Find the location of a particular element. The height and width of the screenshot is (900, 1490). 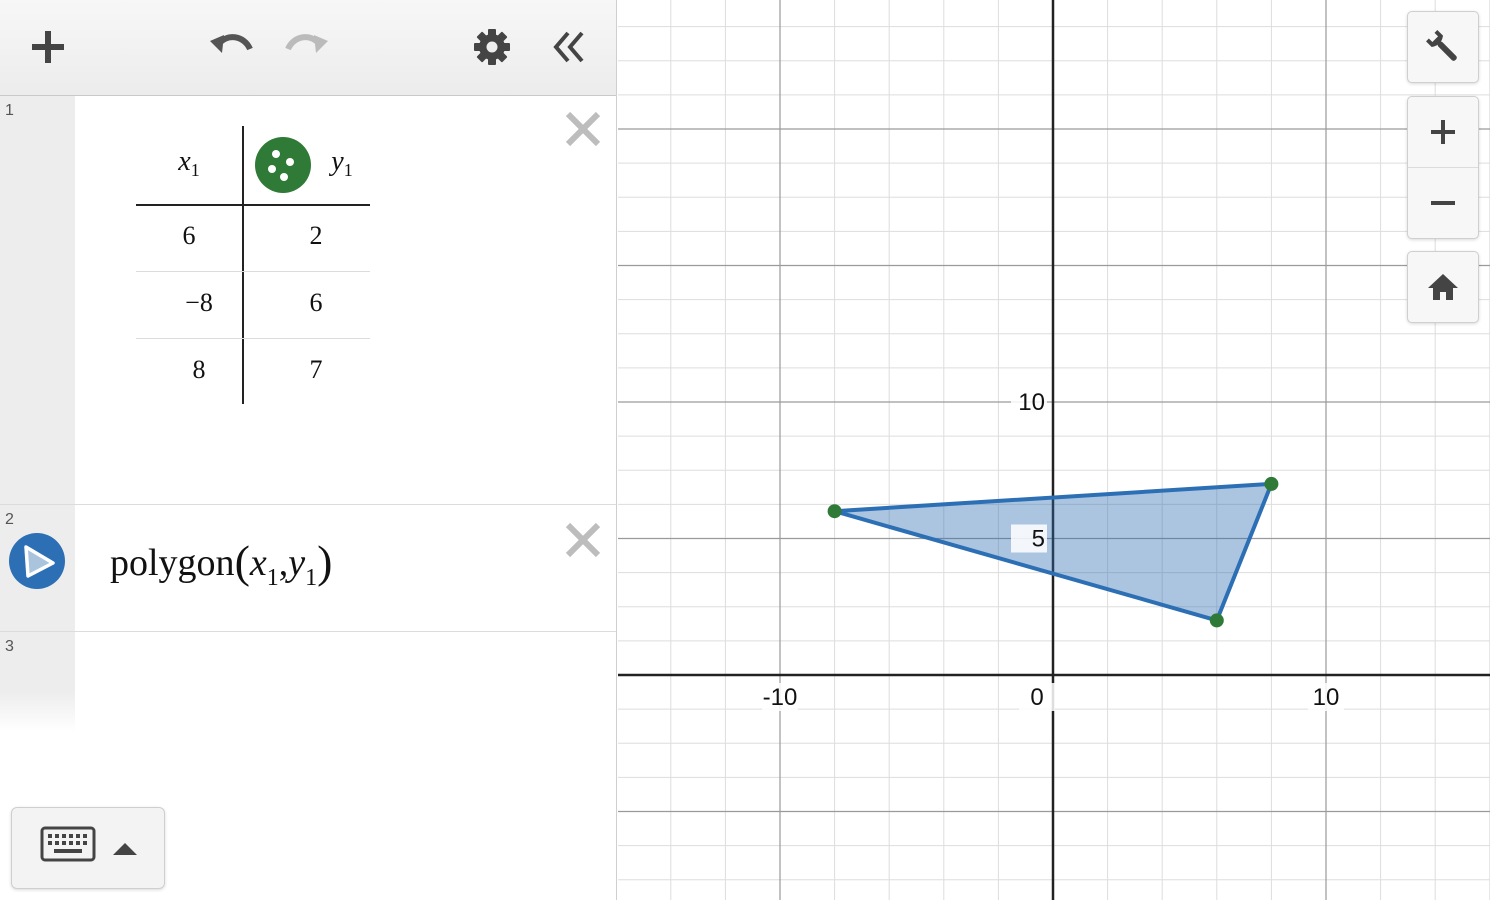

zoom-in-button is located at coordinates (1443, 132).